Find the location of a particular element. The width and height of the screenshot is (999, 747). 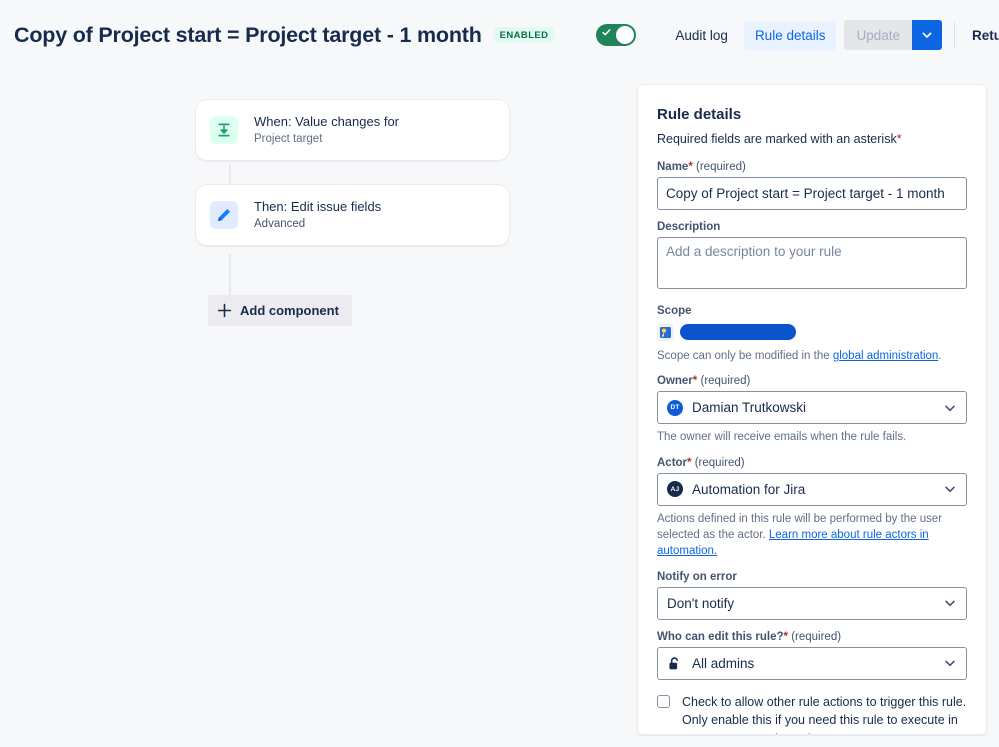

avatar: DT is located at coordinates (675, 407).